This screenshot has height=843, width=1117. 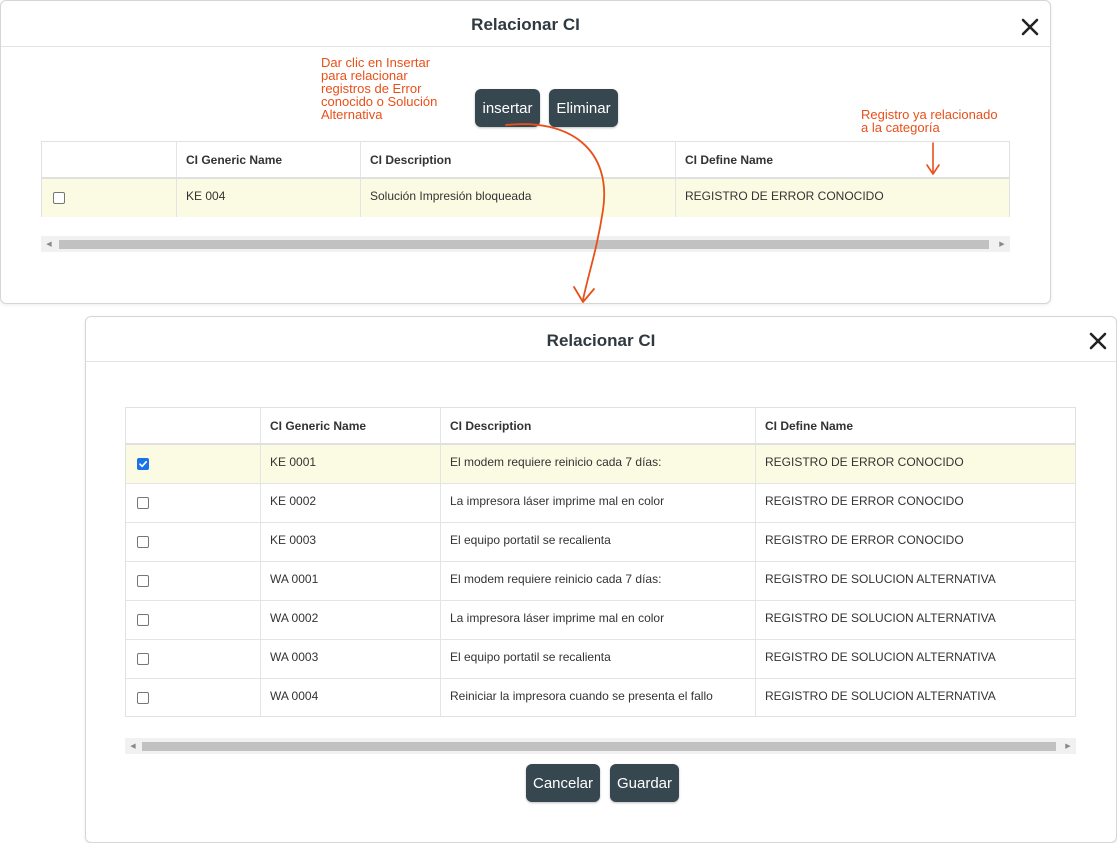 I want to click on related-record-annotation: Registro ya relacionado a la categoría, so click(x=929, y=121).